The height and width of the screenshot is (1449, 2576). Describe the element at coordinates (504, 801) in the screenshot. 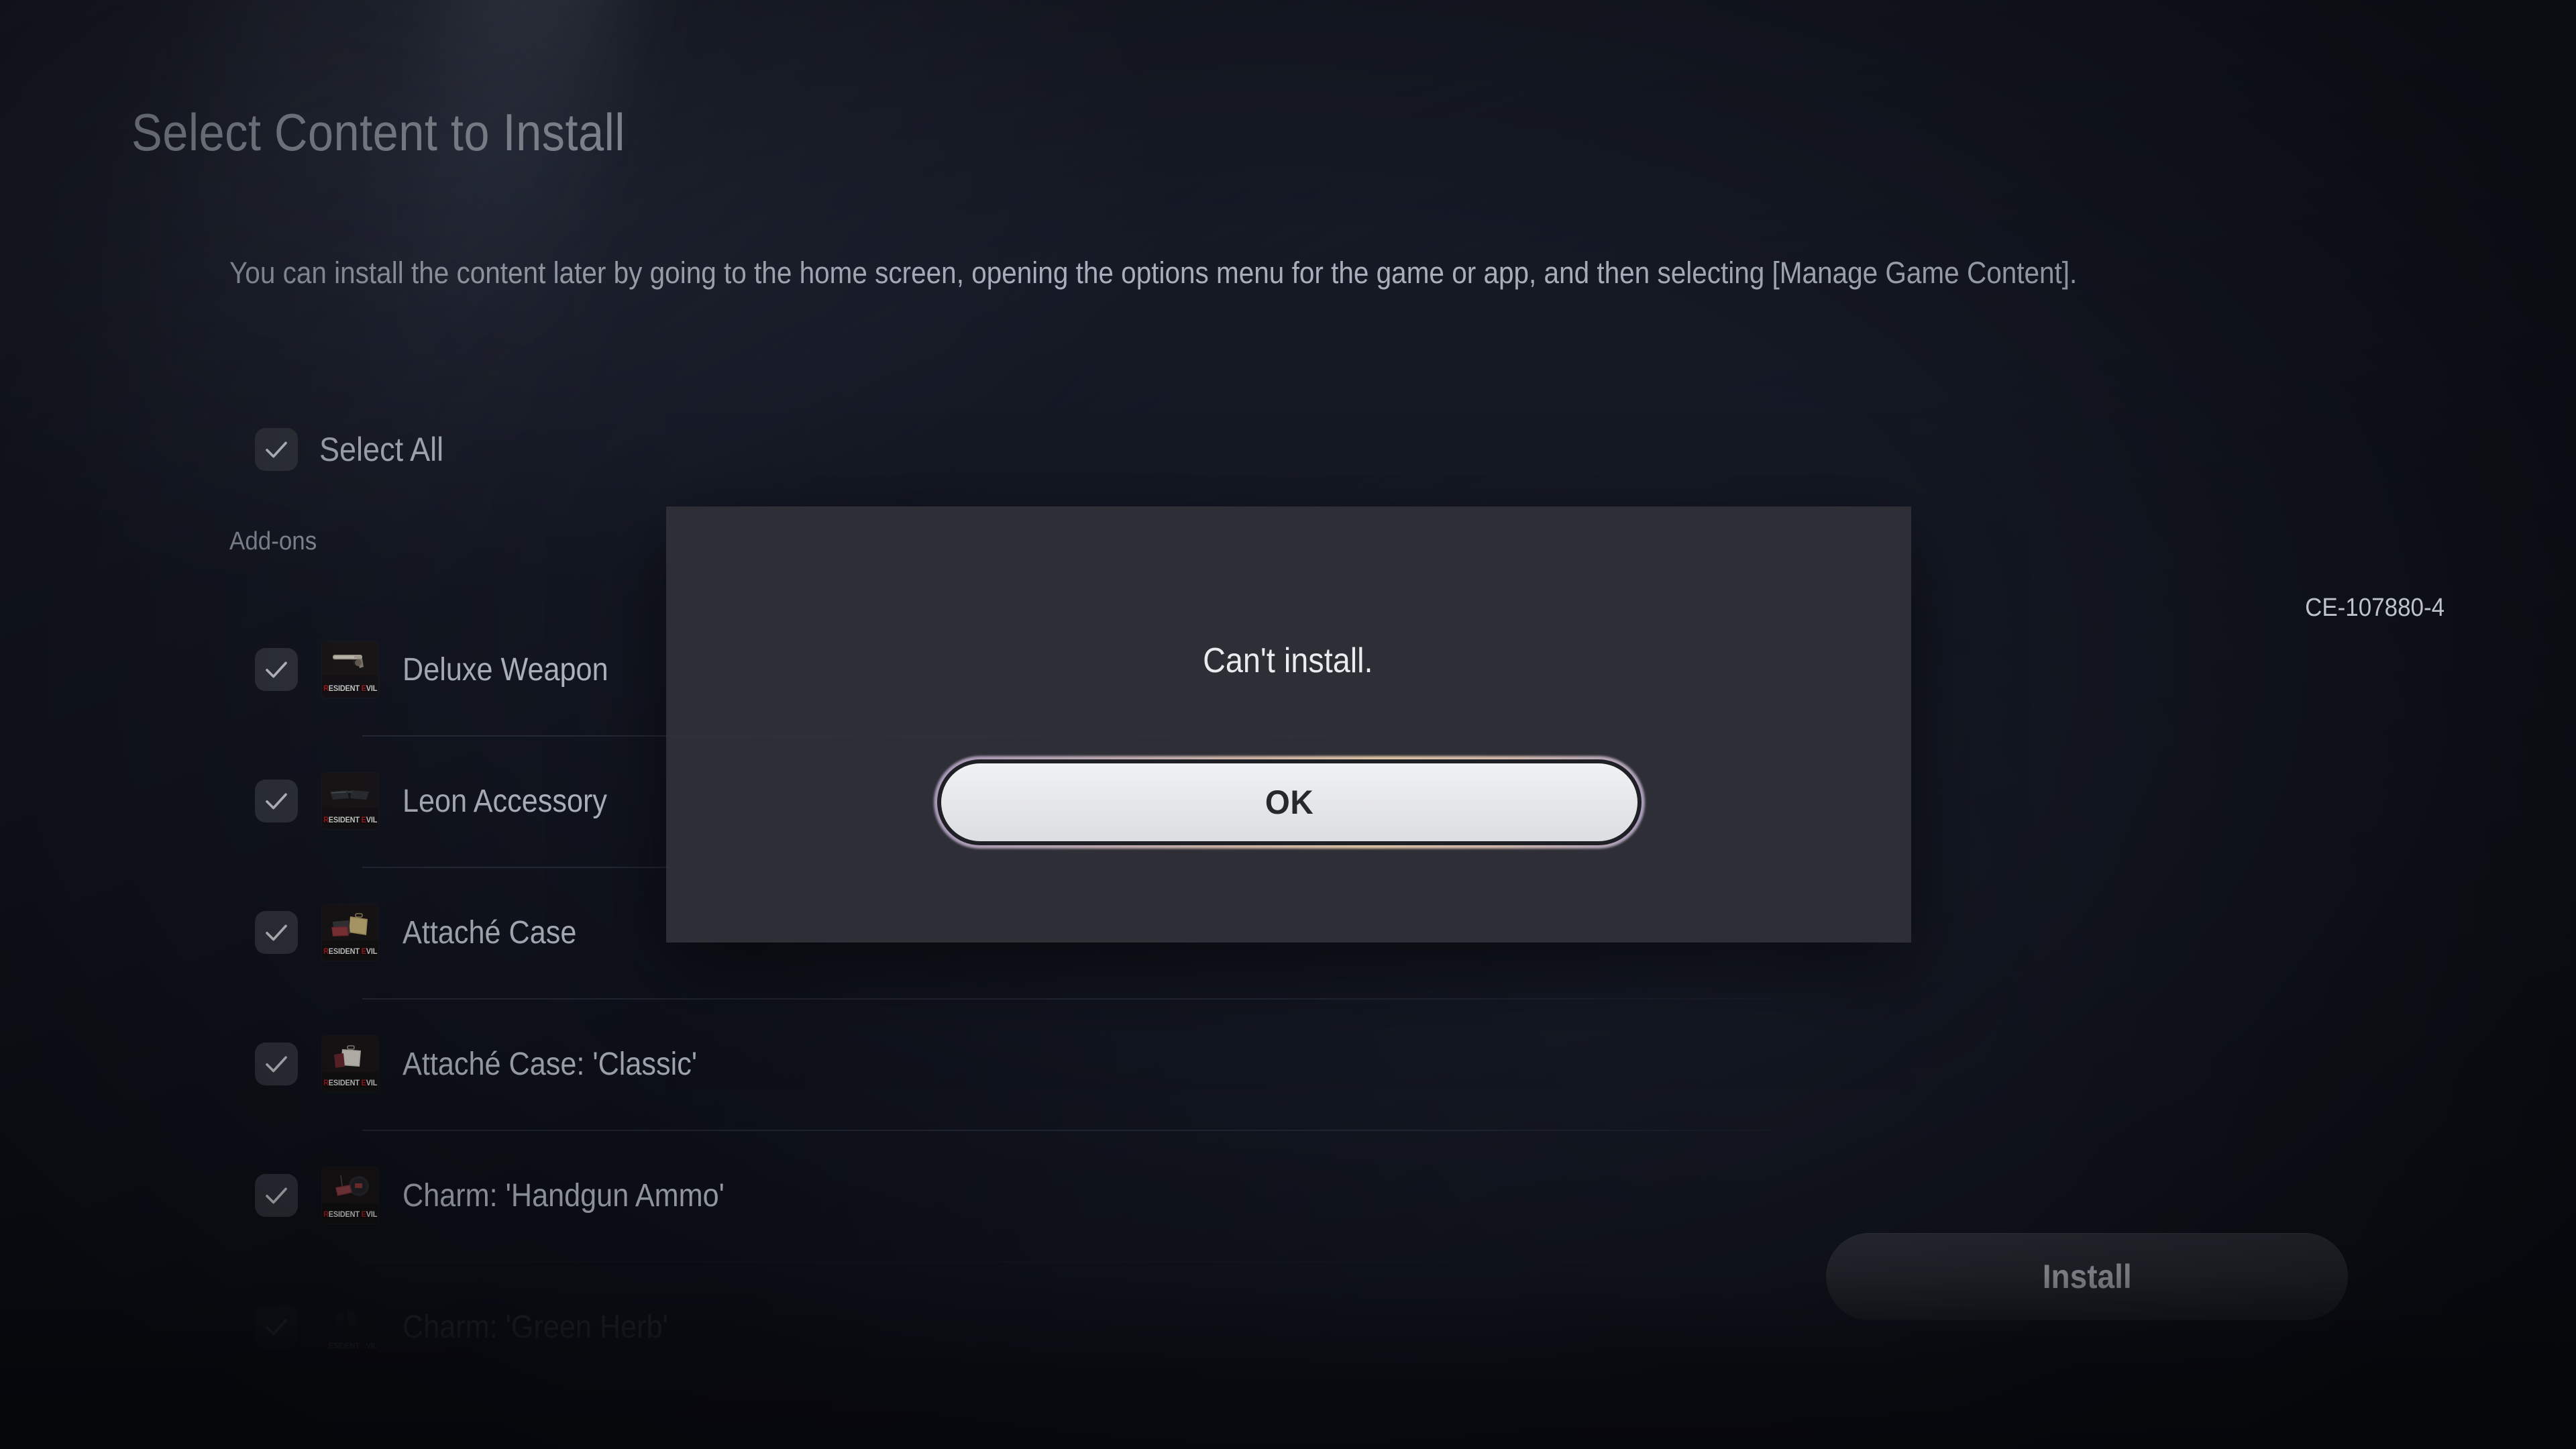

I see `addon-title: Leon Accessory` at that location.